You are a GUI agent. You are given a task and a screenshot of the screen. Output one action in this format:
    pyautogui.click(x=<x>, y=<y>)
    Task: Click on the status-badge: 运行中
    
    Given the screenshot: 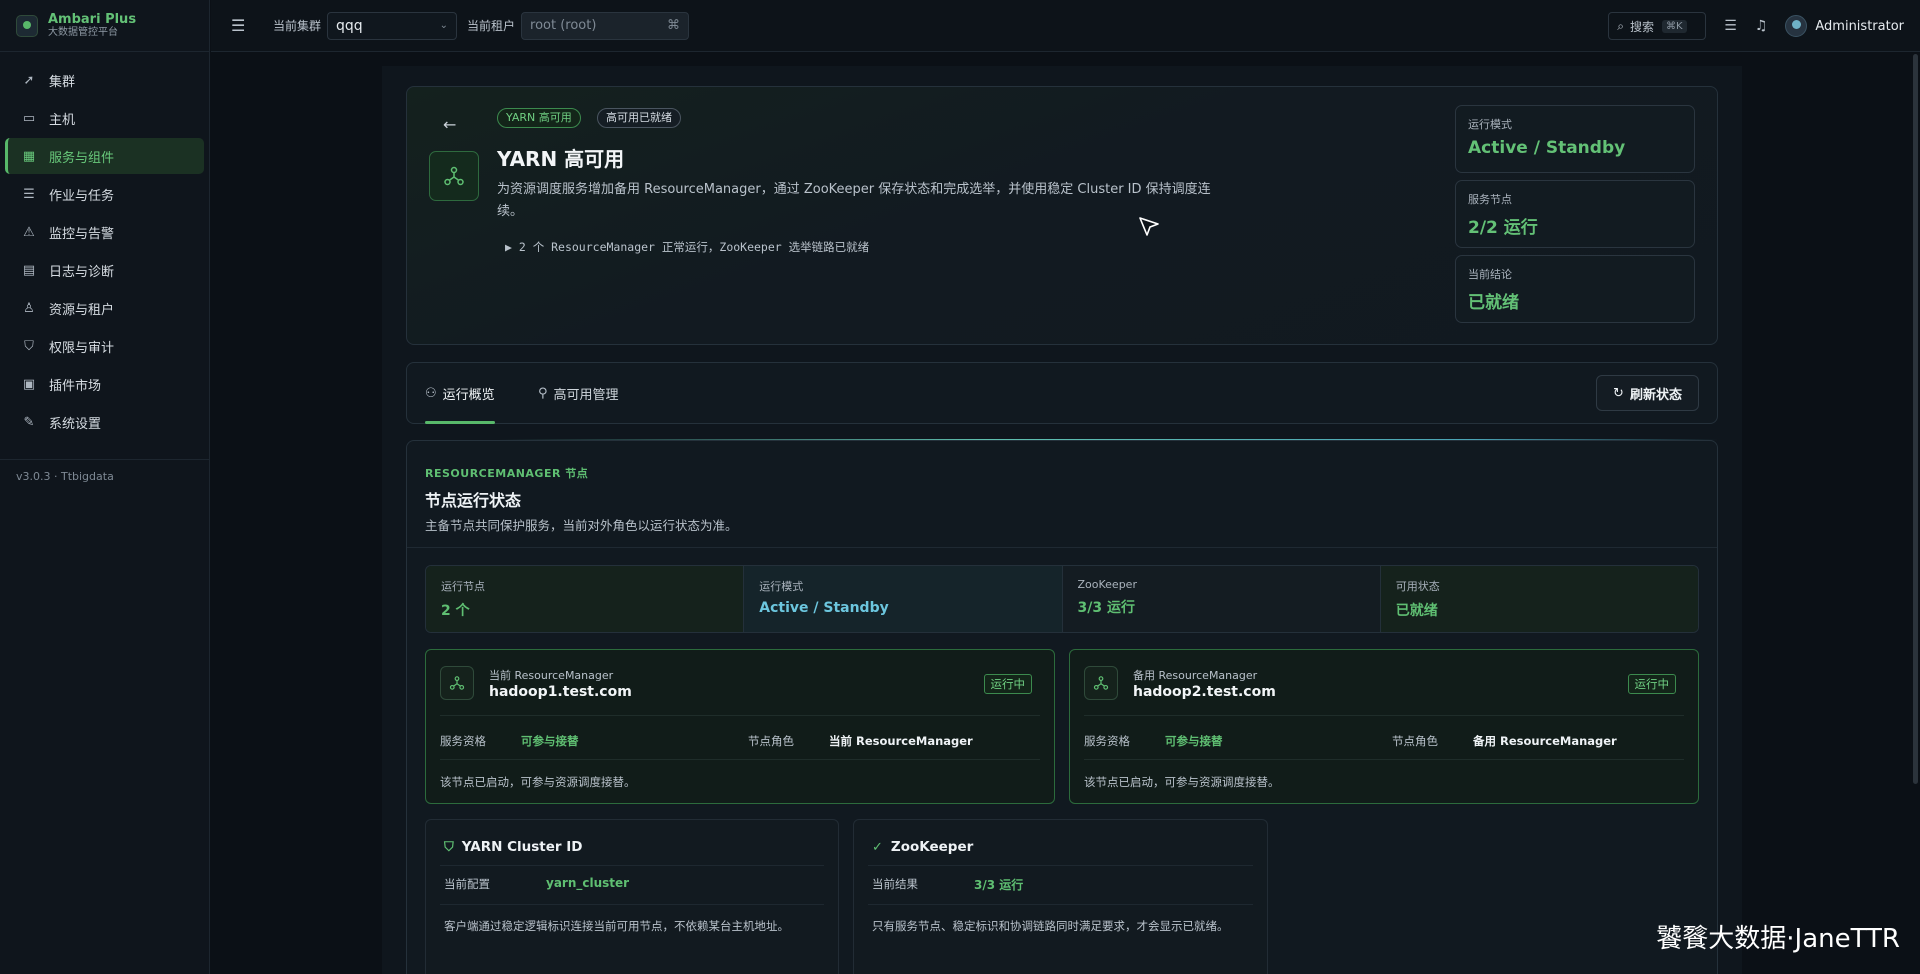 What is the action you would take?
    pyautogui.click(x=1007, y=684)
    